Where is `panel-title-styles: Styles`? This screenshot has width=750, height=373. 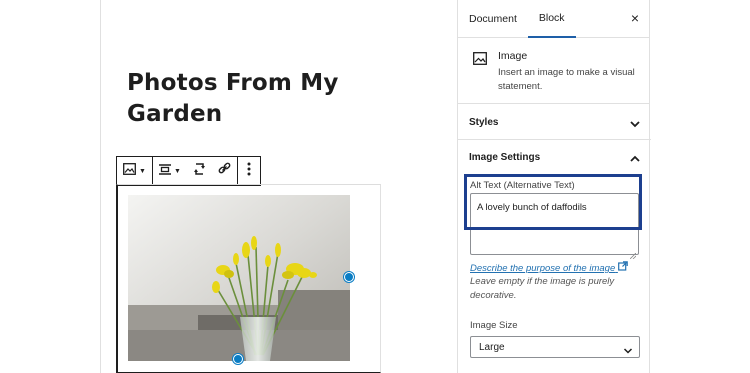 panel-title-styles: Styles is located at coordinates (484, 122).